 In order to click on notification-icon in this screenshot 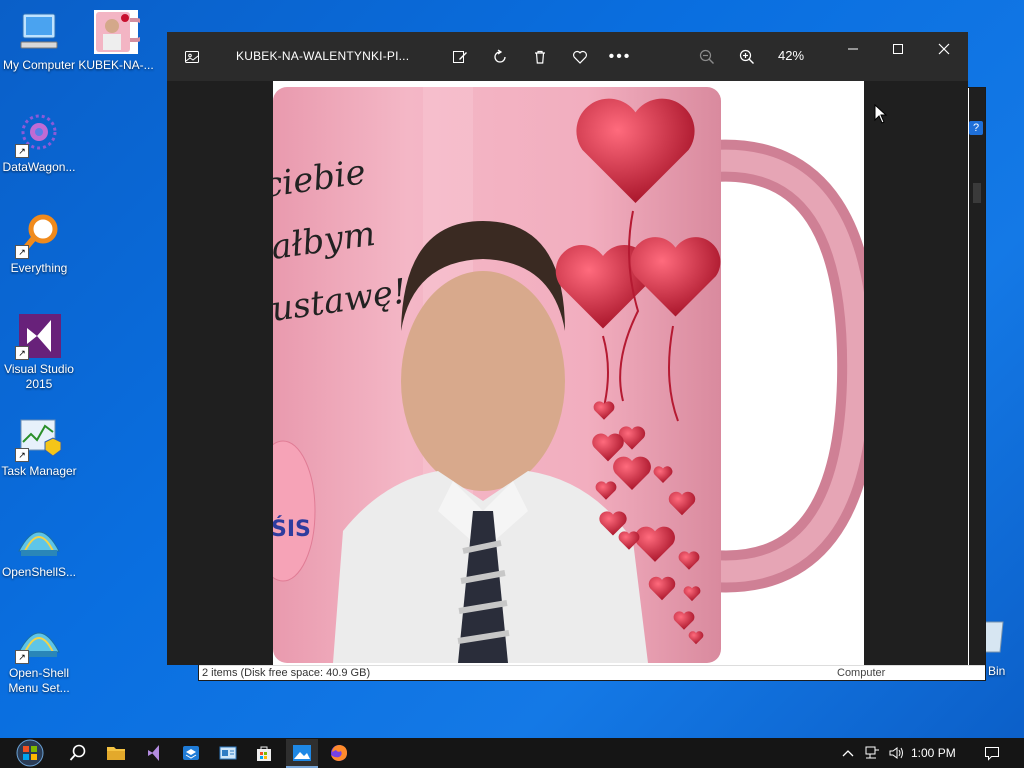, I will do `click(992, 754)`.